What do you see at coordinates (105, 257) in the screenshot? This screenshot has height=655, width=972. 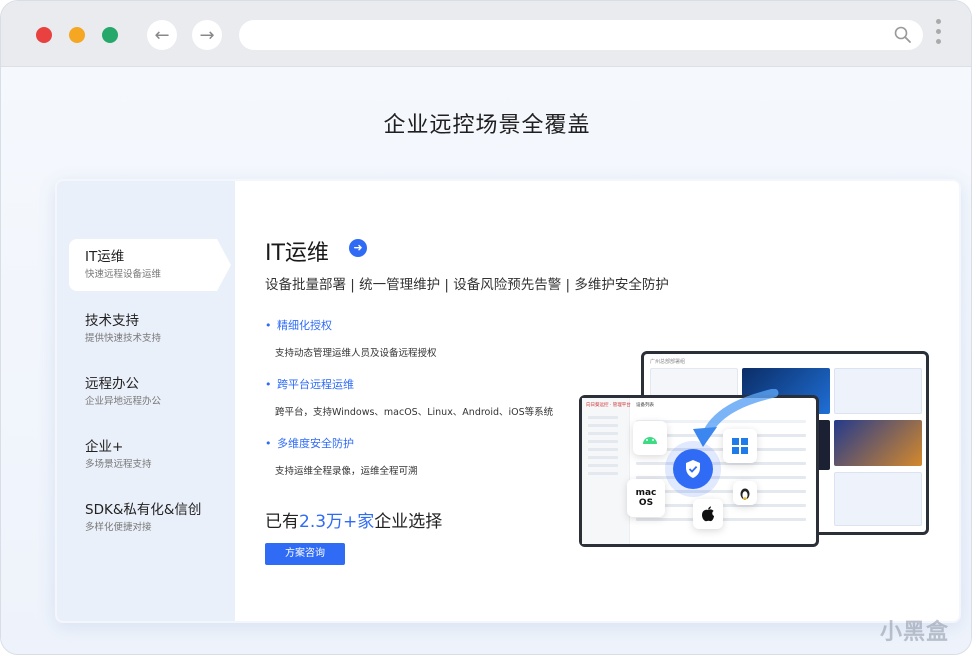 I see `sidebar-item-title: IT运维` at bounding box center [105, 257].